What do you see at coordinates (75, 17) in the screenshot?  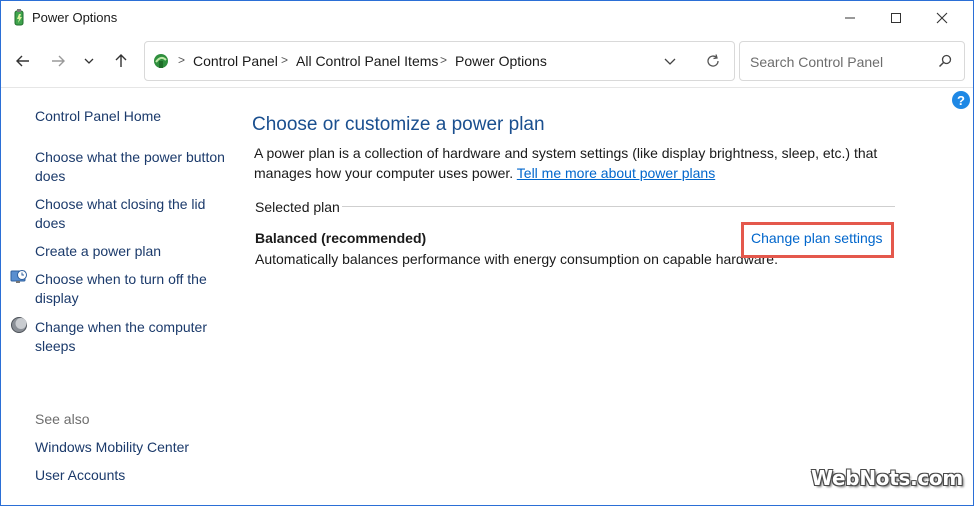 I see `window-title: Power Options` at bounding box center [75, 17].